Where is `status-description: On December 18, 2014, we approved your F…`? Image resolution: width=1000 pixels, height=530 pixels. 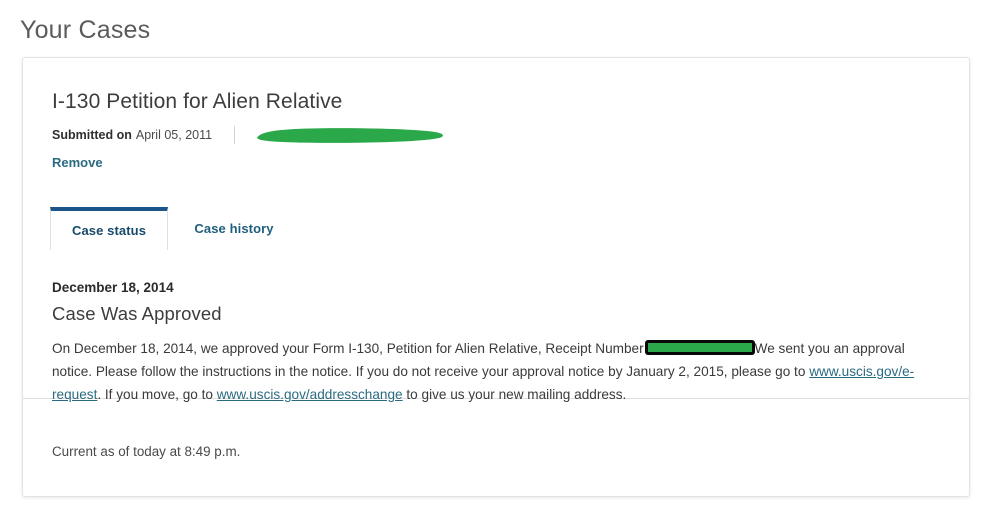 status-description: On December 18, 2014, we approved your F… is located at coordinates (495, 371).